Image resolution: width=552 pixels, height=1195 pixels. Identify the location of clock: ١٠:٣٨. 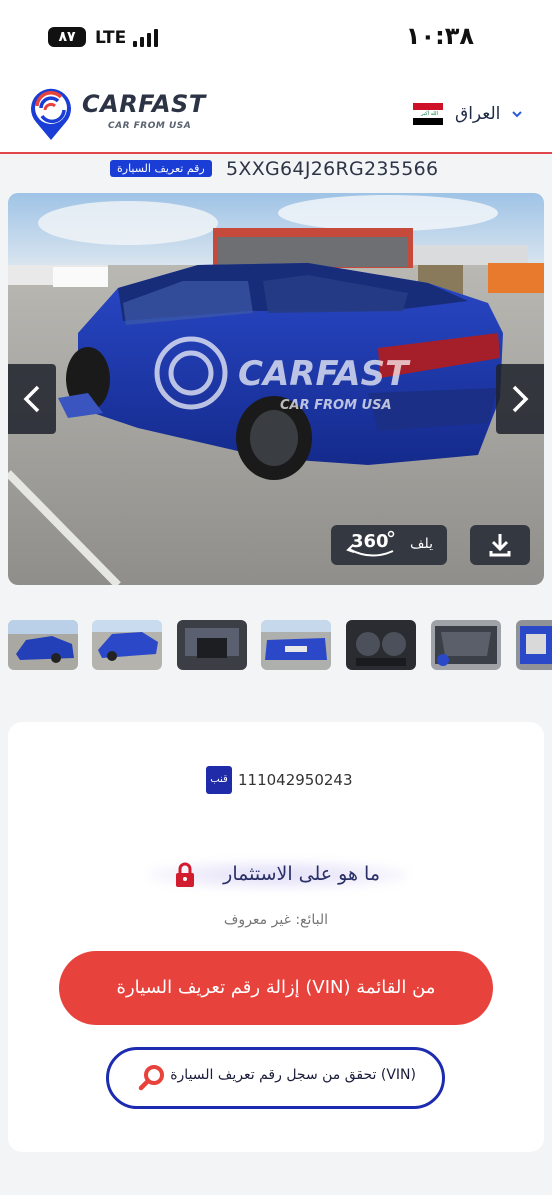
(439, 36).